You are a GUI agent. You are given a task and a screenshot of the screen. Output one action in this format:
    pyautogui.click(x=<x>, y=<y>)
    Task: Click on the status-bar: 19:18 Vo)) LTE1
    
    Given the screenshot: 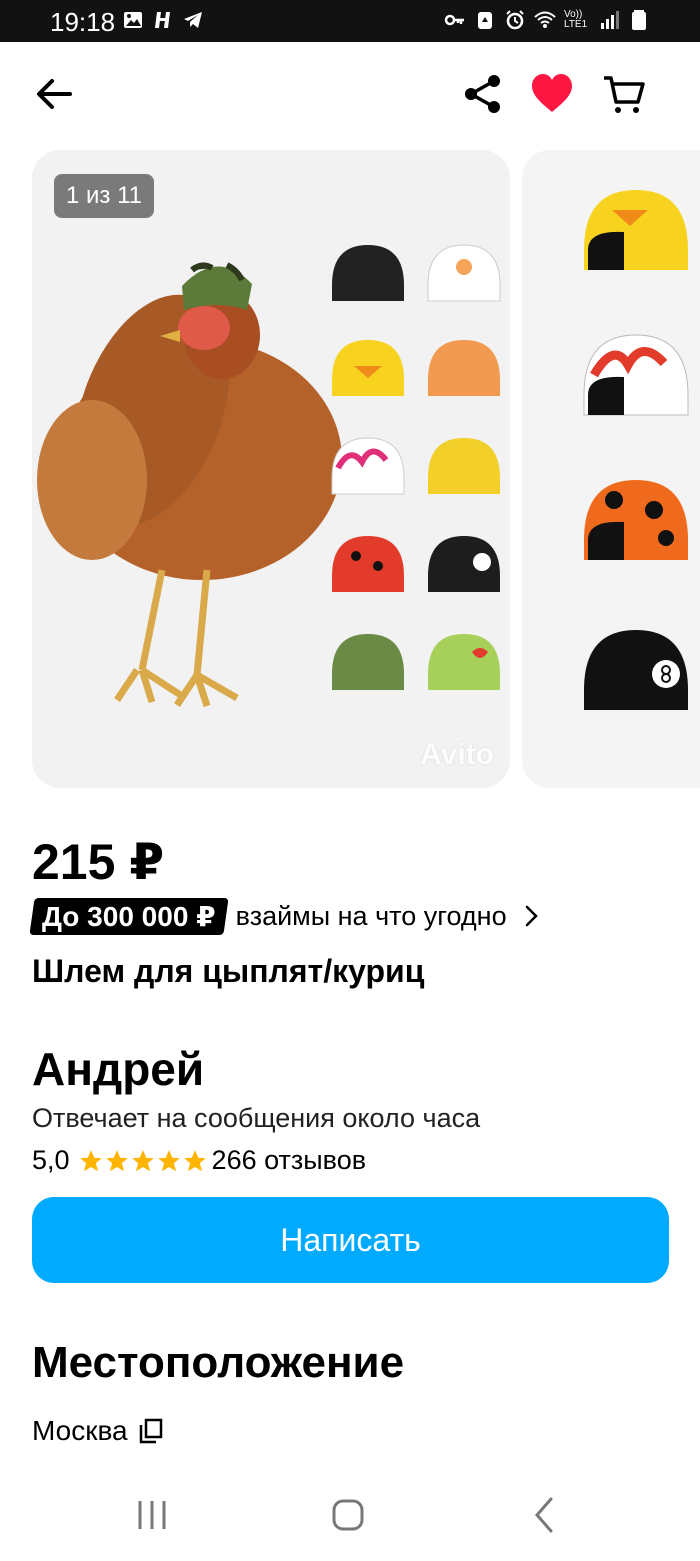 What is the action you would take?
    pyautogui.click(x=350, y=21)
    